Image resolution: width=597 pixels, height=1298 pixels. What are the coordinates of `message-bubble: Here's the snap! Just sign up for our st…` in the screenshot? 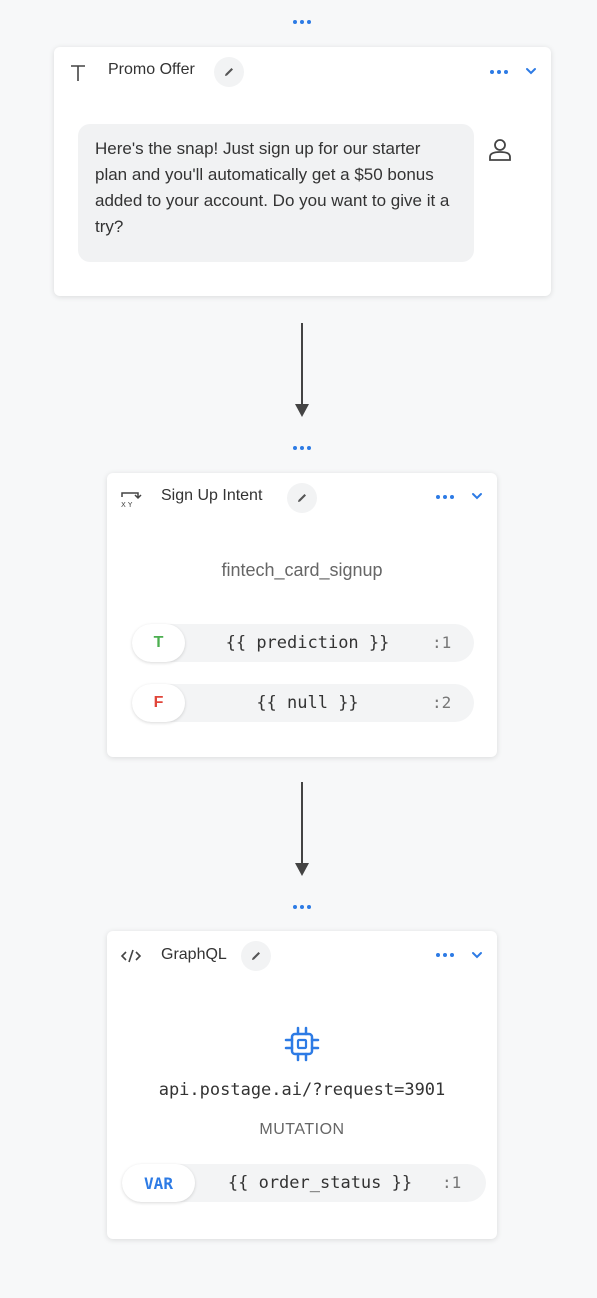 It's located at (276, 193).